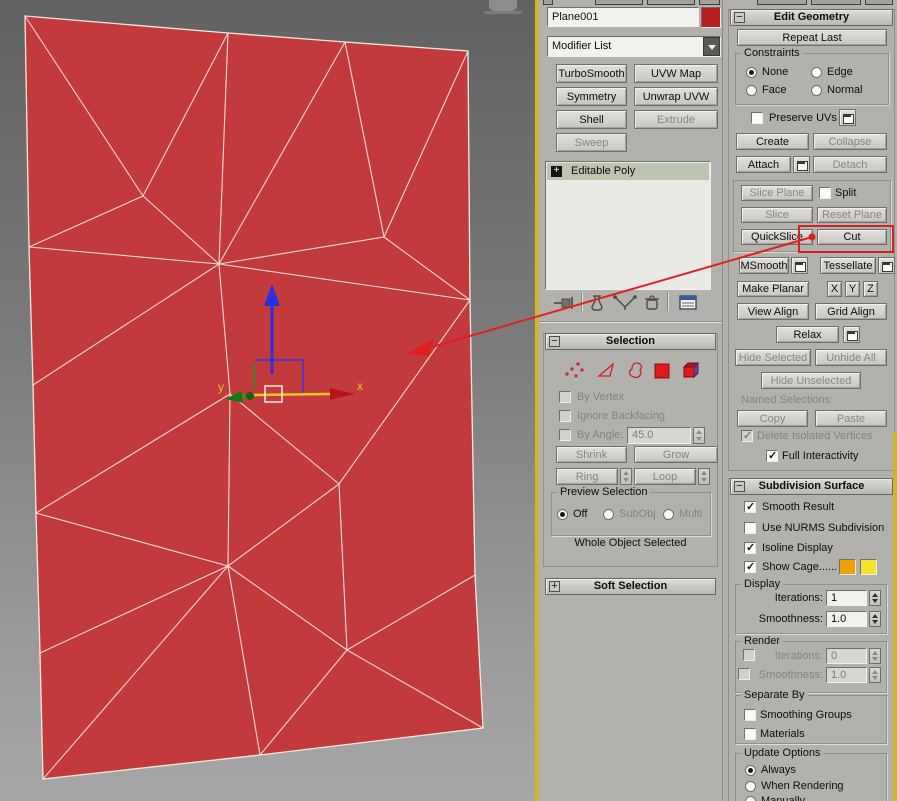 This screenshot has width=897, height=801. Describe the element at coordinates (635, 371) in the screenshot. I see `border-subobject-icon` at that location.